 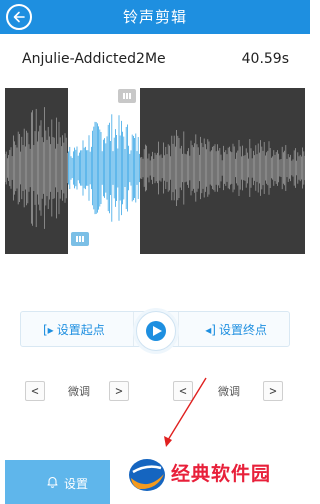 I want to click on playback-controls: [▸ 设置起点 ◂] 设置终点, so click(x=155, y=331).